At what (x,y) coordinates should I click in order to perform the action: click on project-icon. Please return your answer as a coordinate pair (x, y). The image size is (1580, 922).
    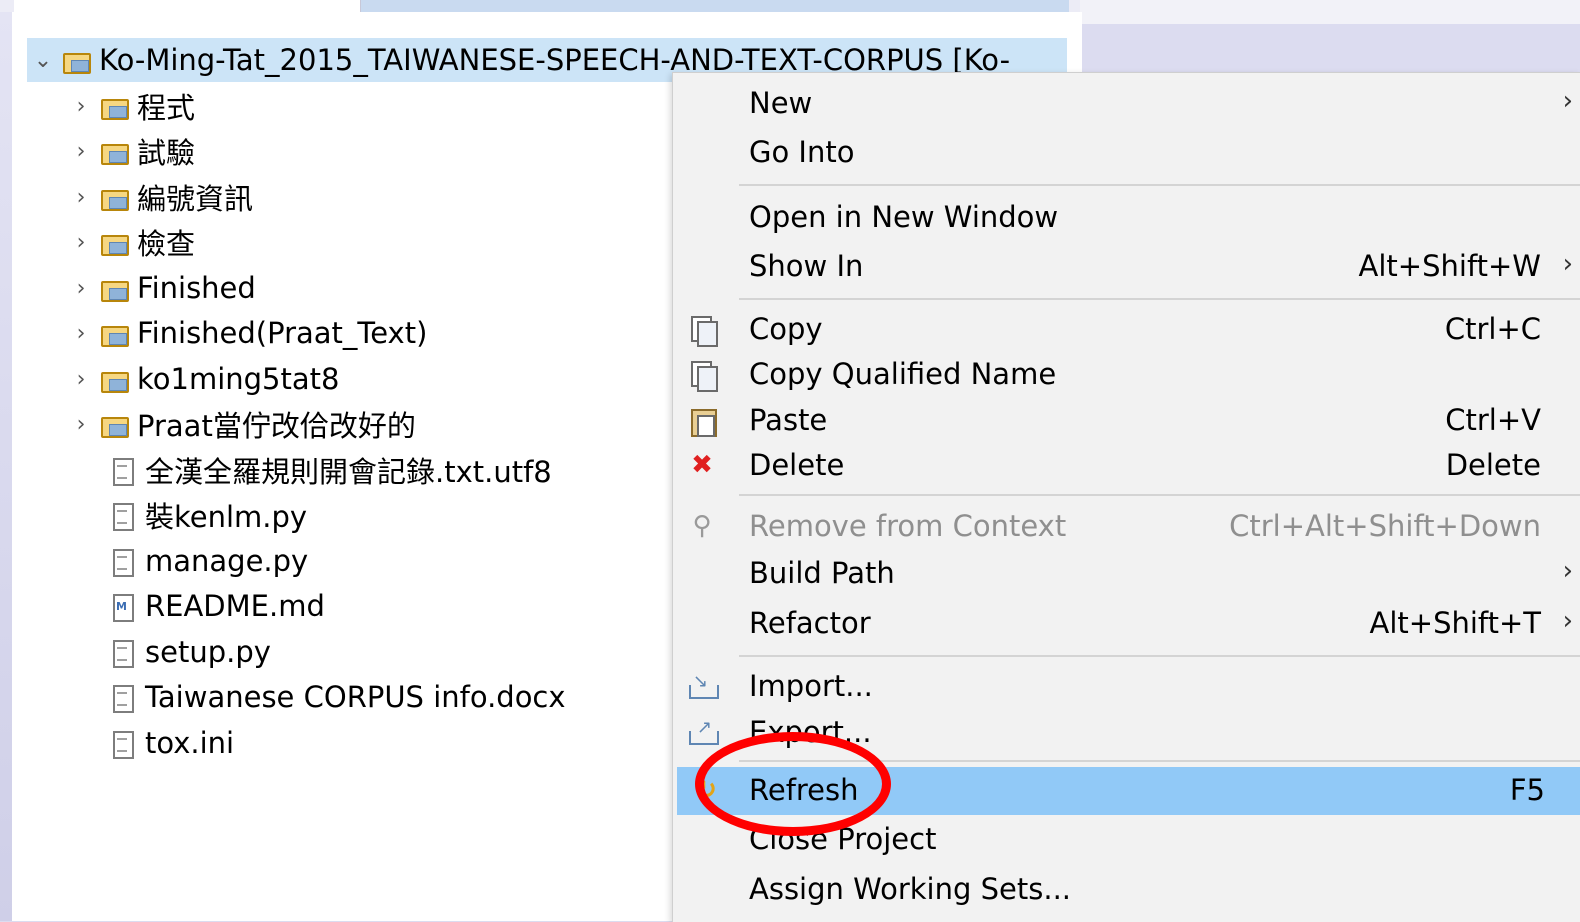
    Looking at the image, I should click on (76, 60).